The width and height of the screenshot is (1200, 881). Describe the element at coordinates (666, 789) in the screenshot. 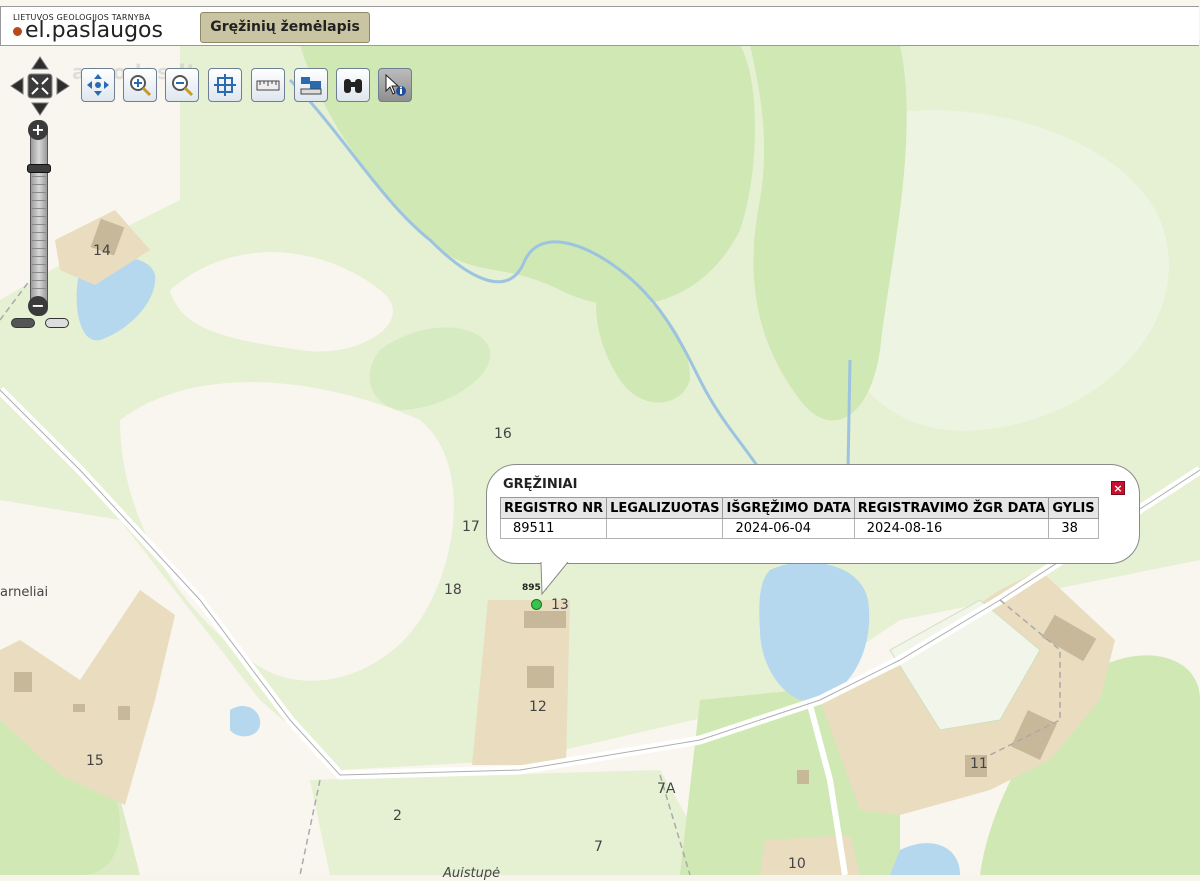

I see `label-parcel-7a: 7A` at that location.